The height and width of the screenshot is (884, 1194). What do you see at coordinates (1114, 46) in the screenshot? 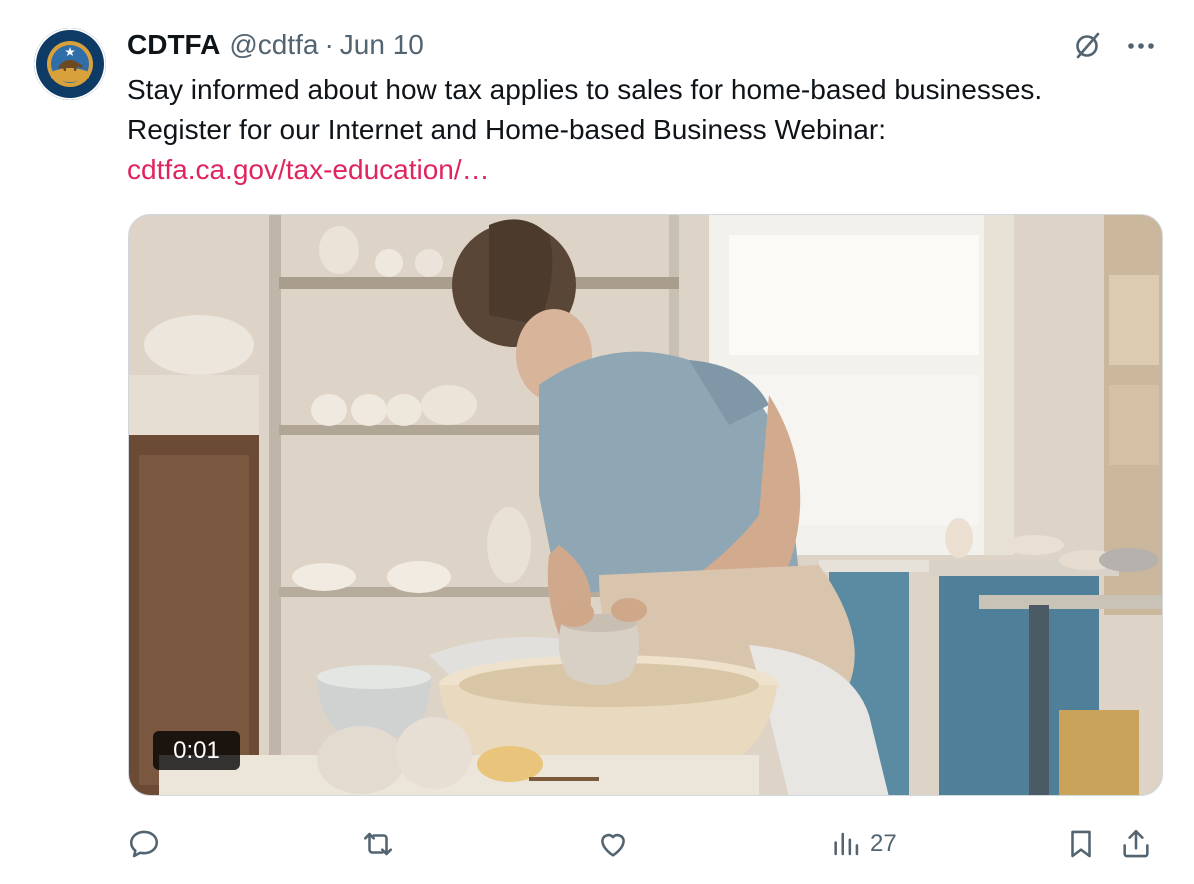
I see `tweet-top-icons` at bounding box center [1114, 46].